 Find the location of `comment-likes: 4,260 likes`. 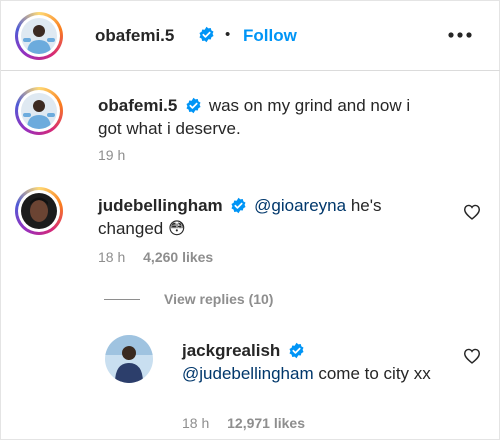

comment-likes: 4,260 likes is located at coordinates (178, 257).